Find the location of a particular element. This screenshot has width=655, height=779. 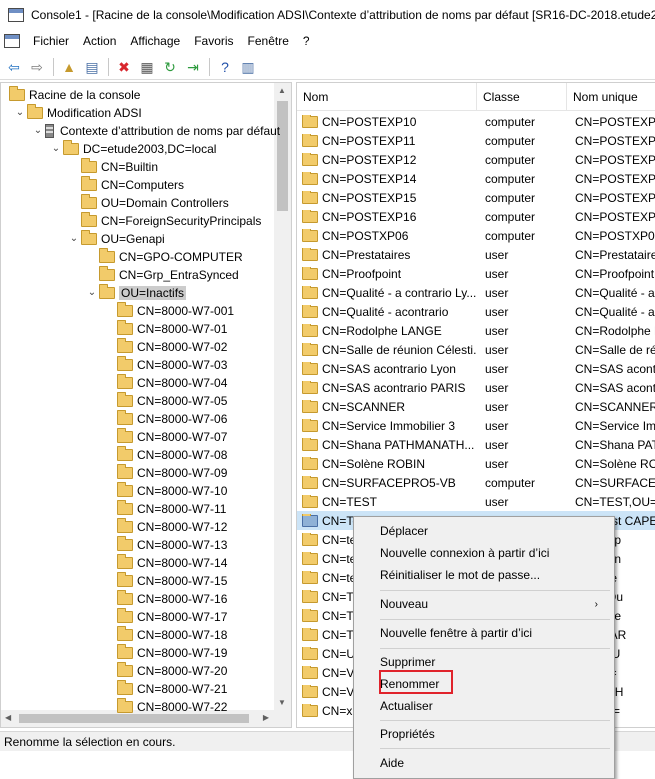

tree-item: CN=8000-W7-15 is located at coordinates (172, 581).